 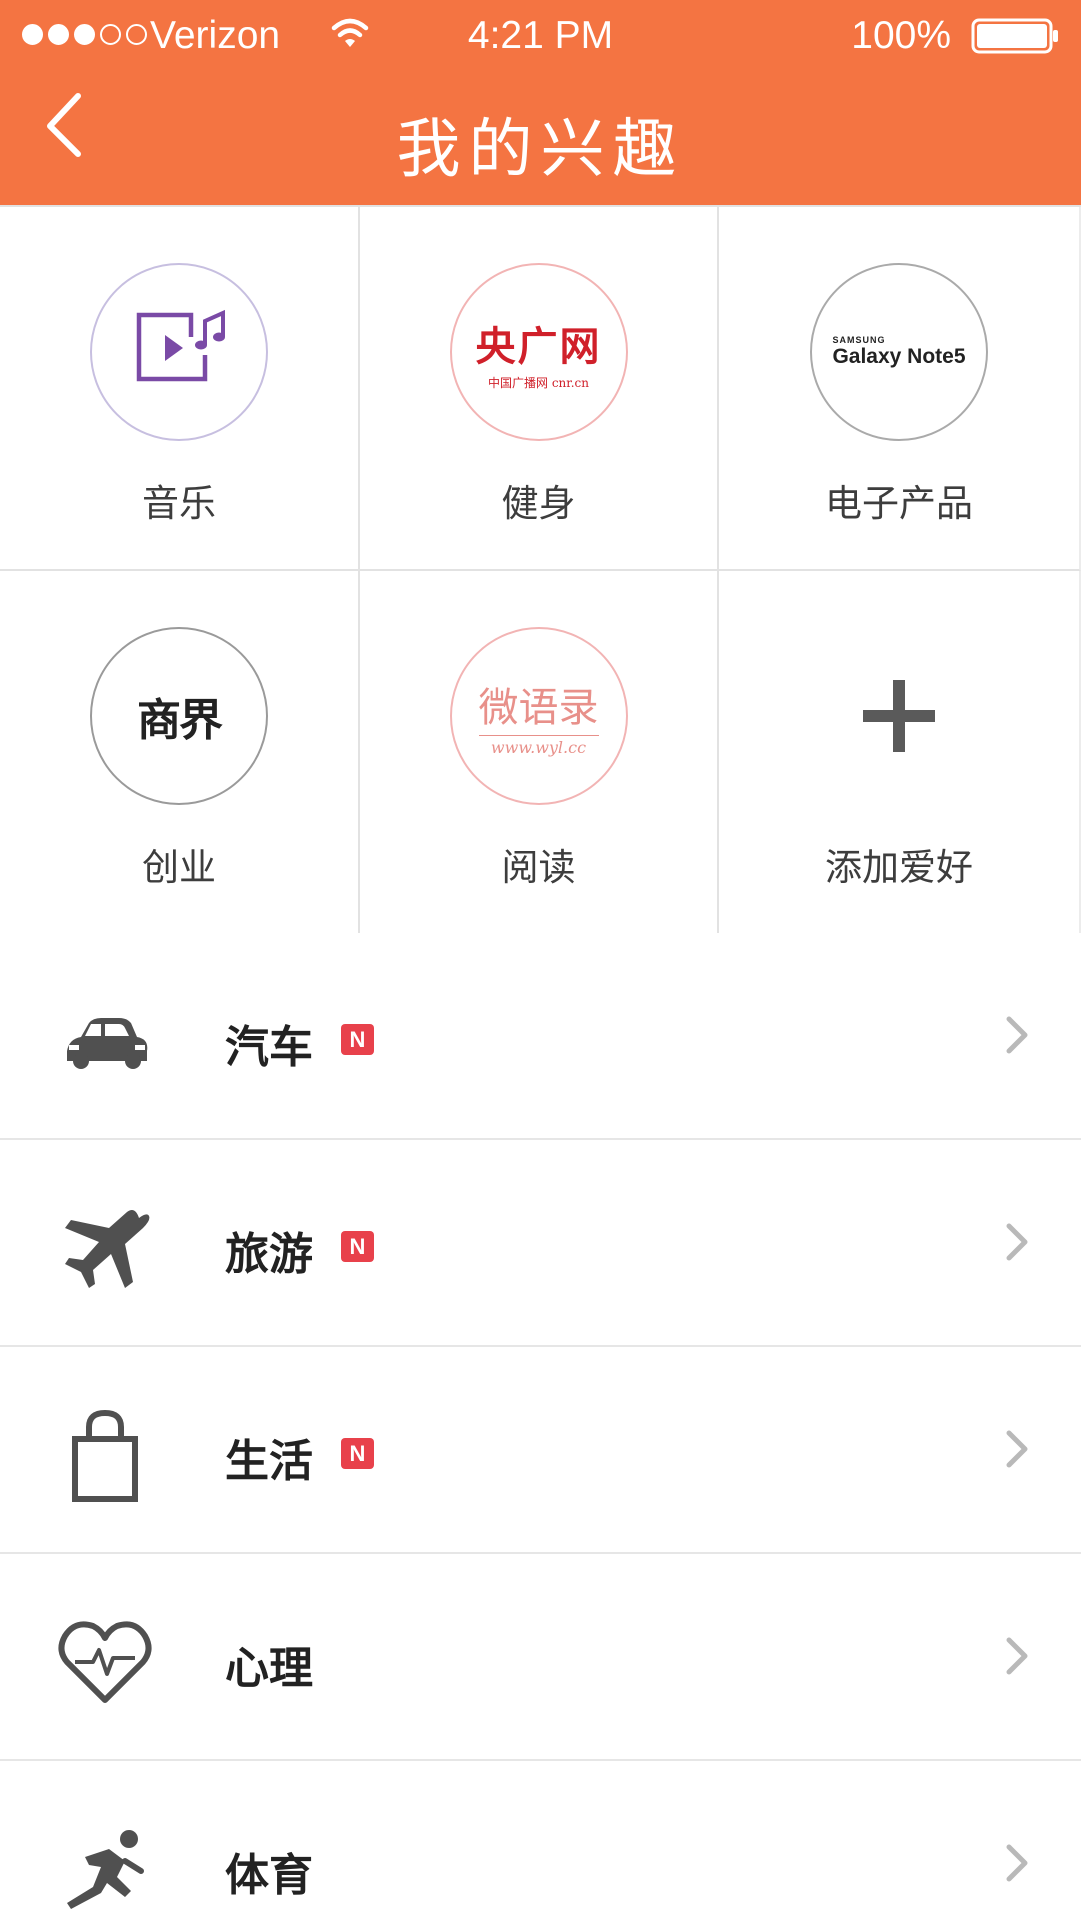 I want to click on list-item-label: 体育, so click(x=269, y=1875).